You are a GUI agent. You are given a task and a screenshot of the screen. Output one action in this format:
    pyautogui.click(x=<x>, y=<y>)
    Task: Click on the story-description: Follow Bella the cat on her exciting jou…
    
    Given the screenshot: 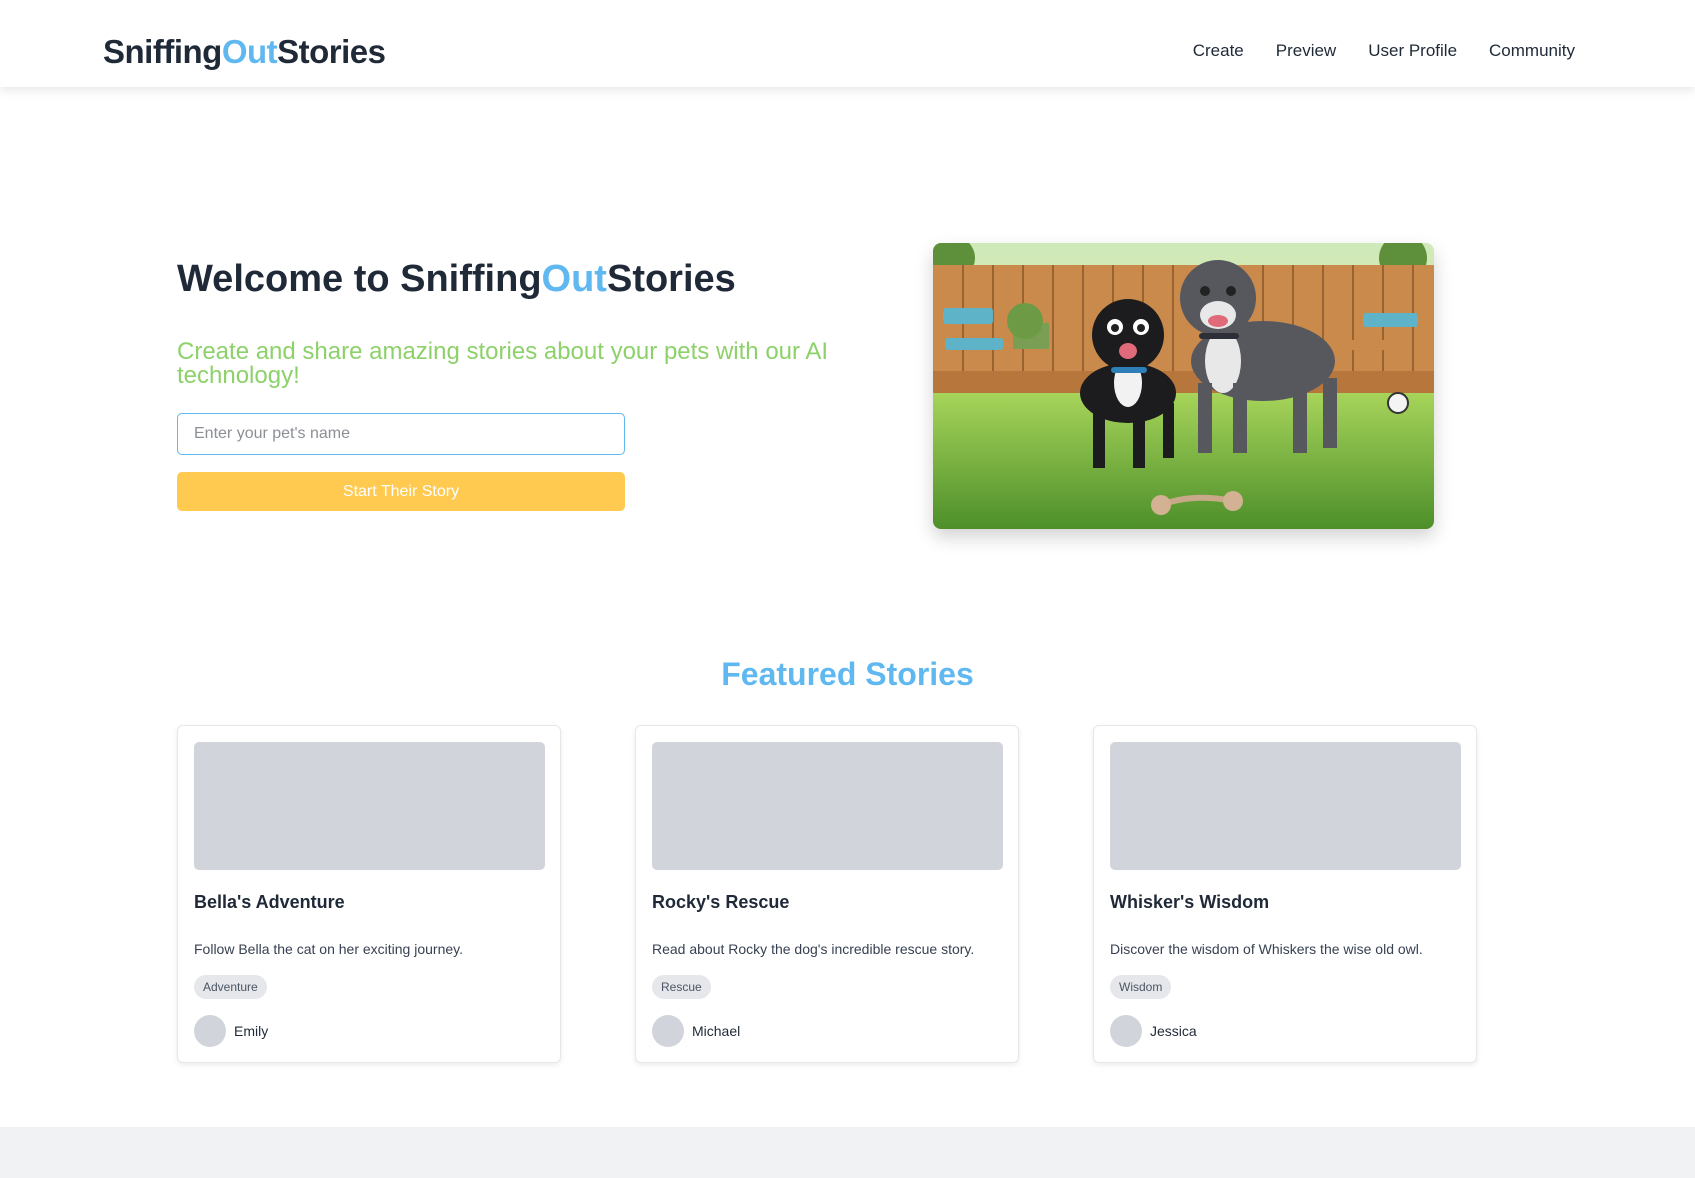 What is the action you would take?
    pyautogui.click(x=328, y=949)
    